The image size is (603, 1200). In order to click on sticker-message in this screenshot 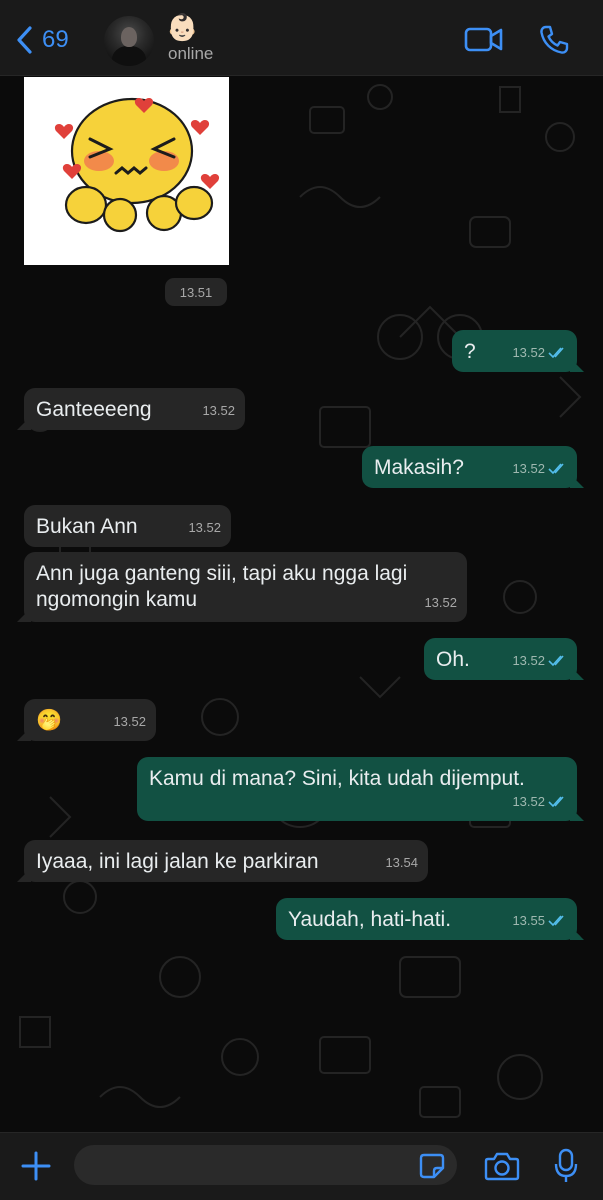, I will do `click(126, 171)`.